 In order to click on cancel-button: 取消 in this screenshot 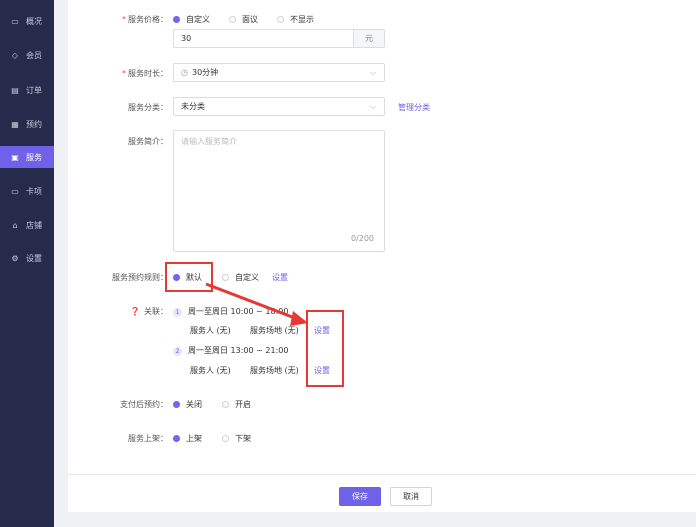, I will do `click(411, 496)`.